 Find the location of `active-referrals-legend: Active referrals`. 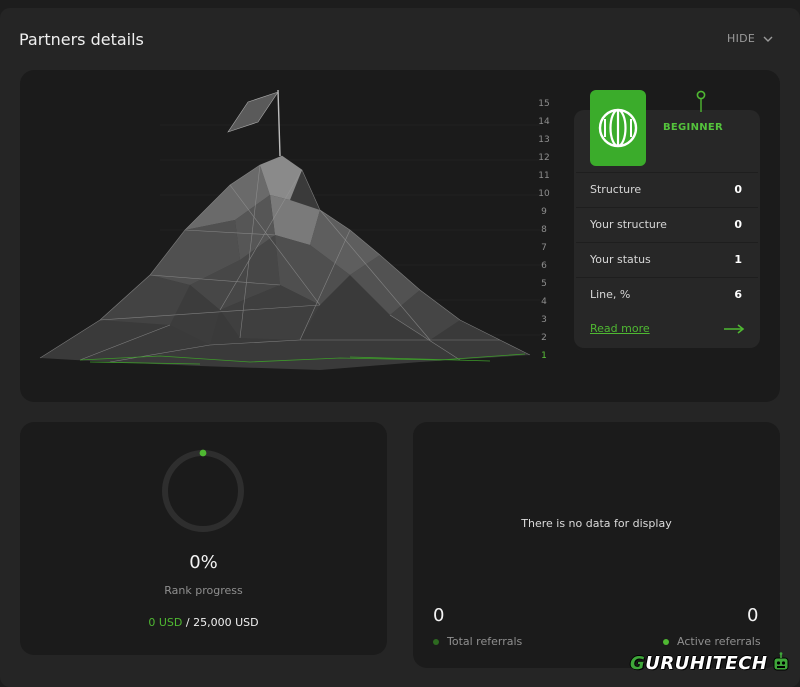

active-referrals-legend: Active referrals is located at coordinates (712, 641).